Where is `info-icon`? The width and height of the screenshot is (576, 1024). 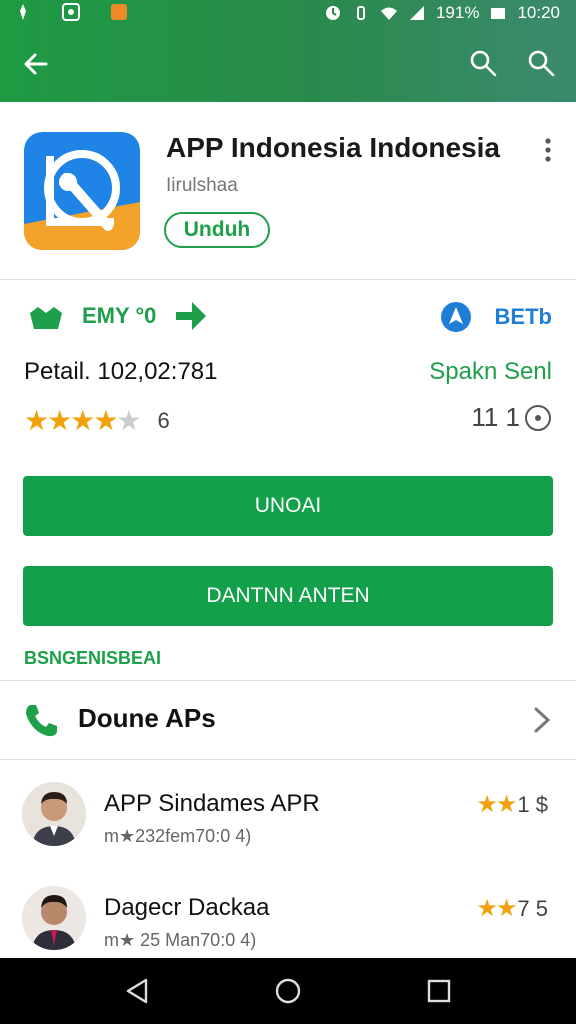 info-icon is located at coordinates (538, 417).